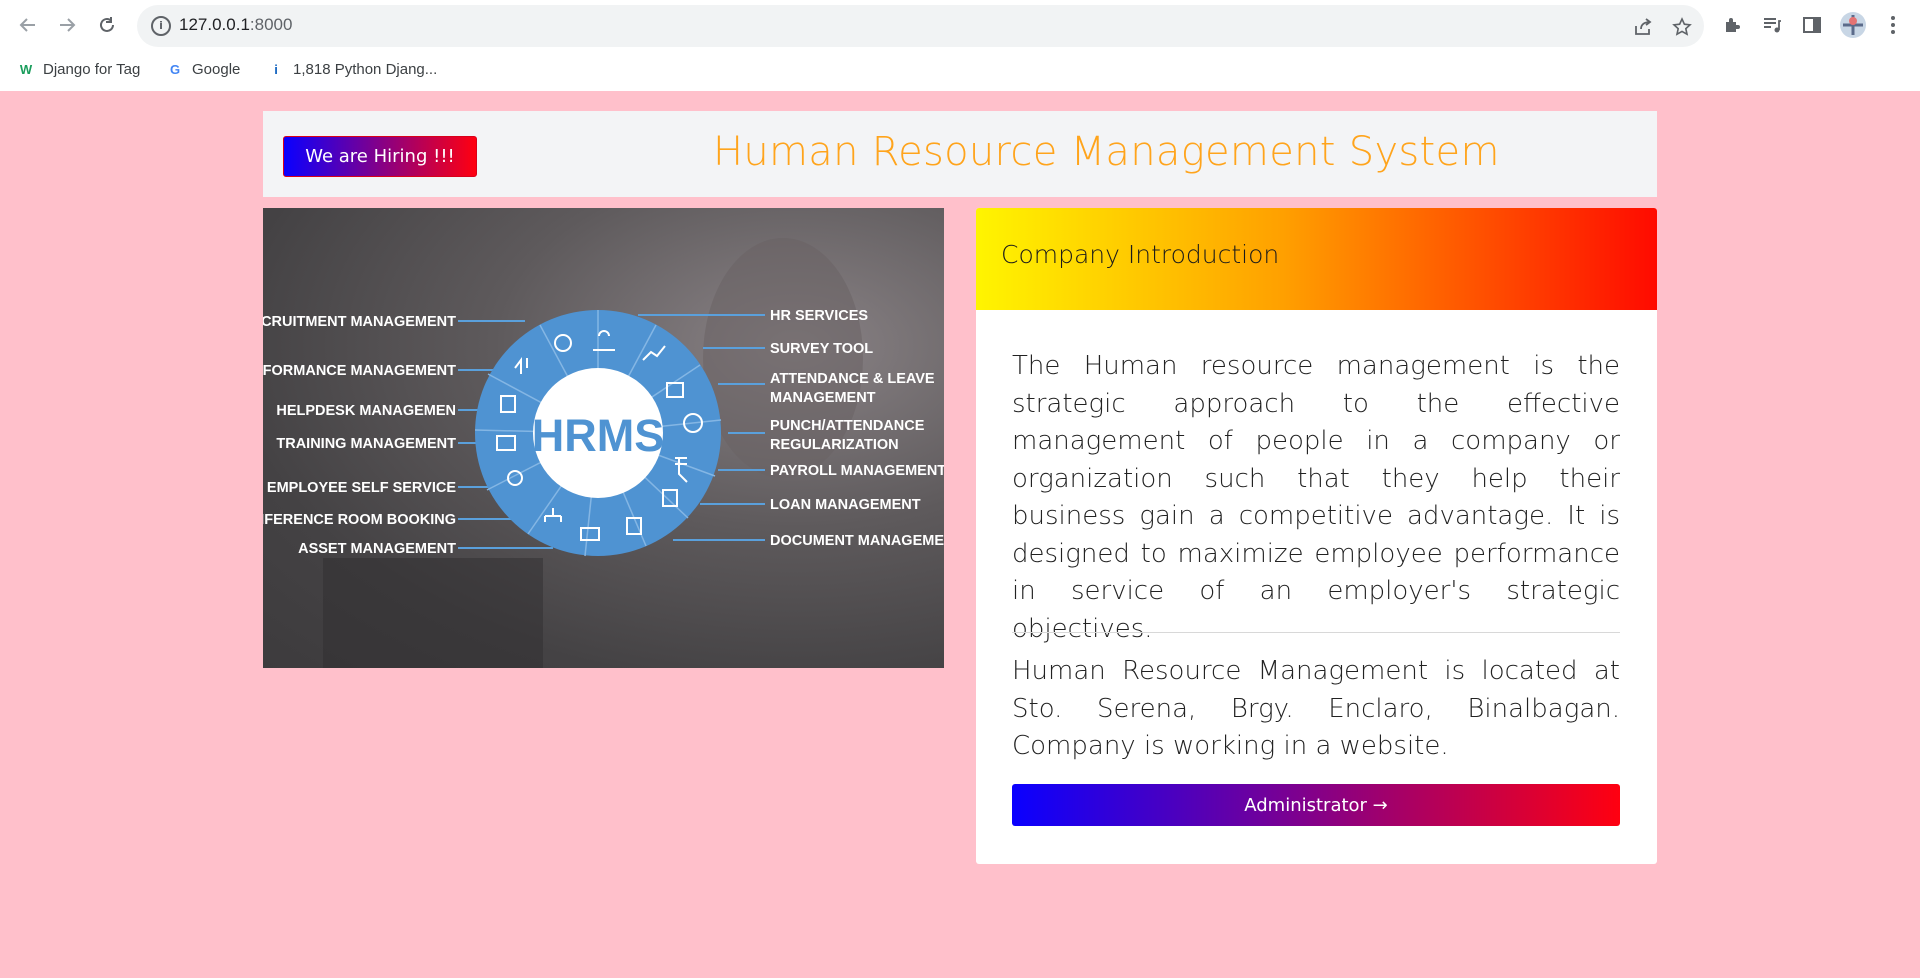  What do you see at coordinates (1316, 805) in the screenshot?
I see `administrator-button: Administrator →` at bounding box center [1316, 805].